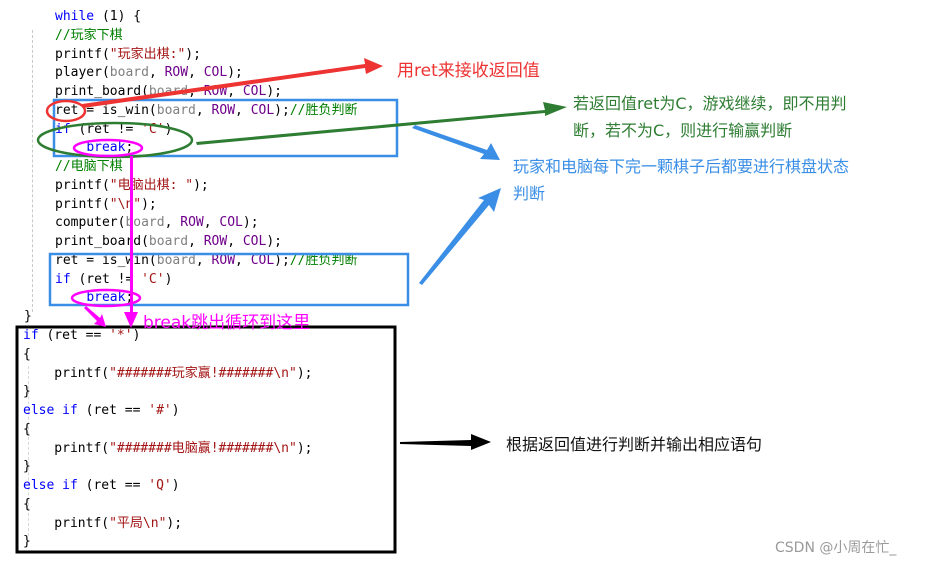 This screenshot has width=947, height=566. What do you see at coordinates (66, 111) in the screenshot?
I see `ret-highlight-ellipse` at bounding box center [66, 111].